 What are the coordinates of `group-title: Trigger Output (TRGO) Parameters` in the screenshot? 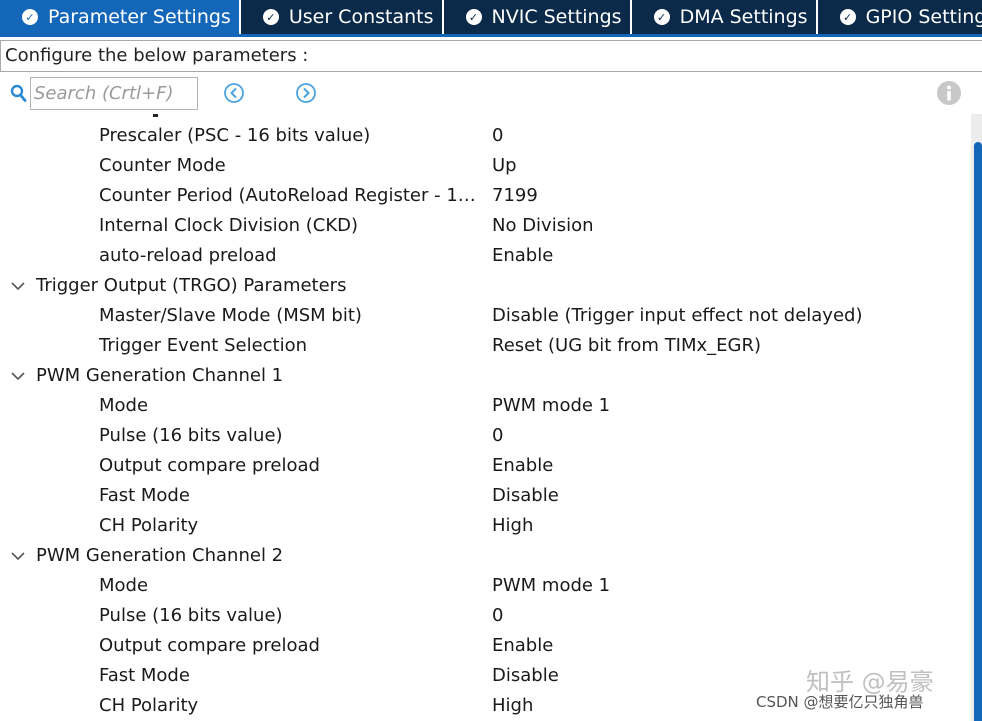 It's located at (191, 285).